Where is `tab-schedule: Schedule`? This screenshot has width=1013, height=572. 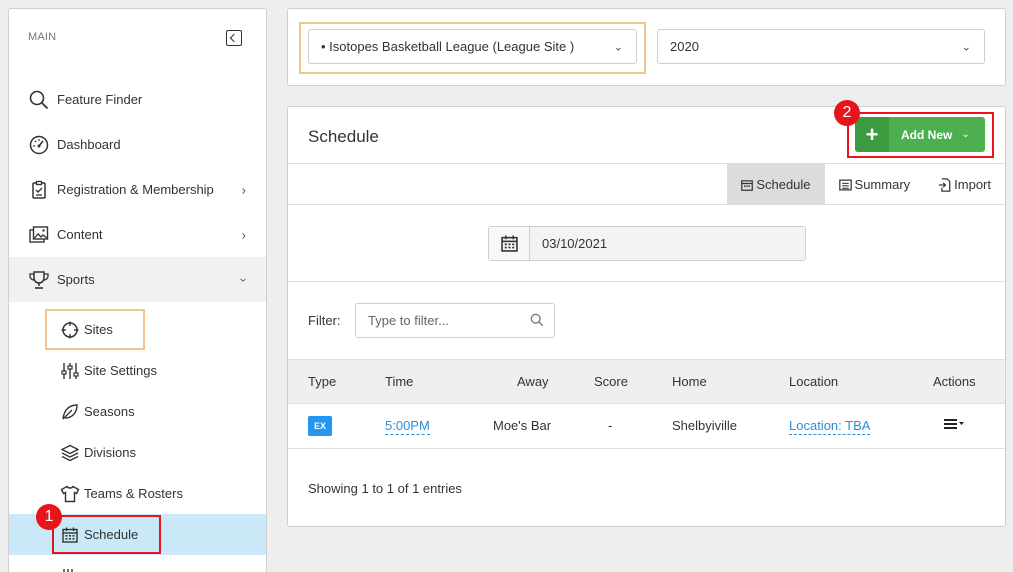
tab-schedule: Schedule is located at coordinates (776, 184).